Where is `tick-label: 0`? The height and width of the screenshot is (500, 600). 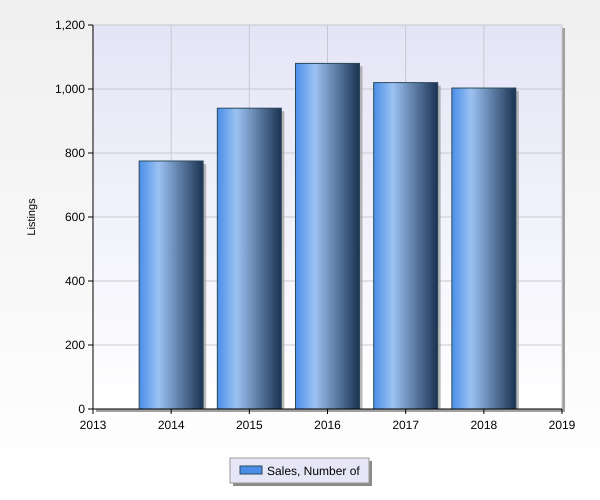
tick-label: 0 is located at coordinates (81, 409).